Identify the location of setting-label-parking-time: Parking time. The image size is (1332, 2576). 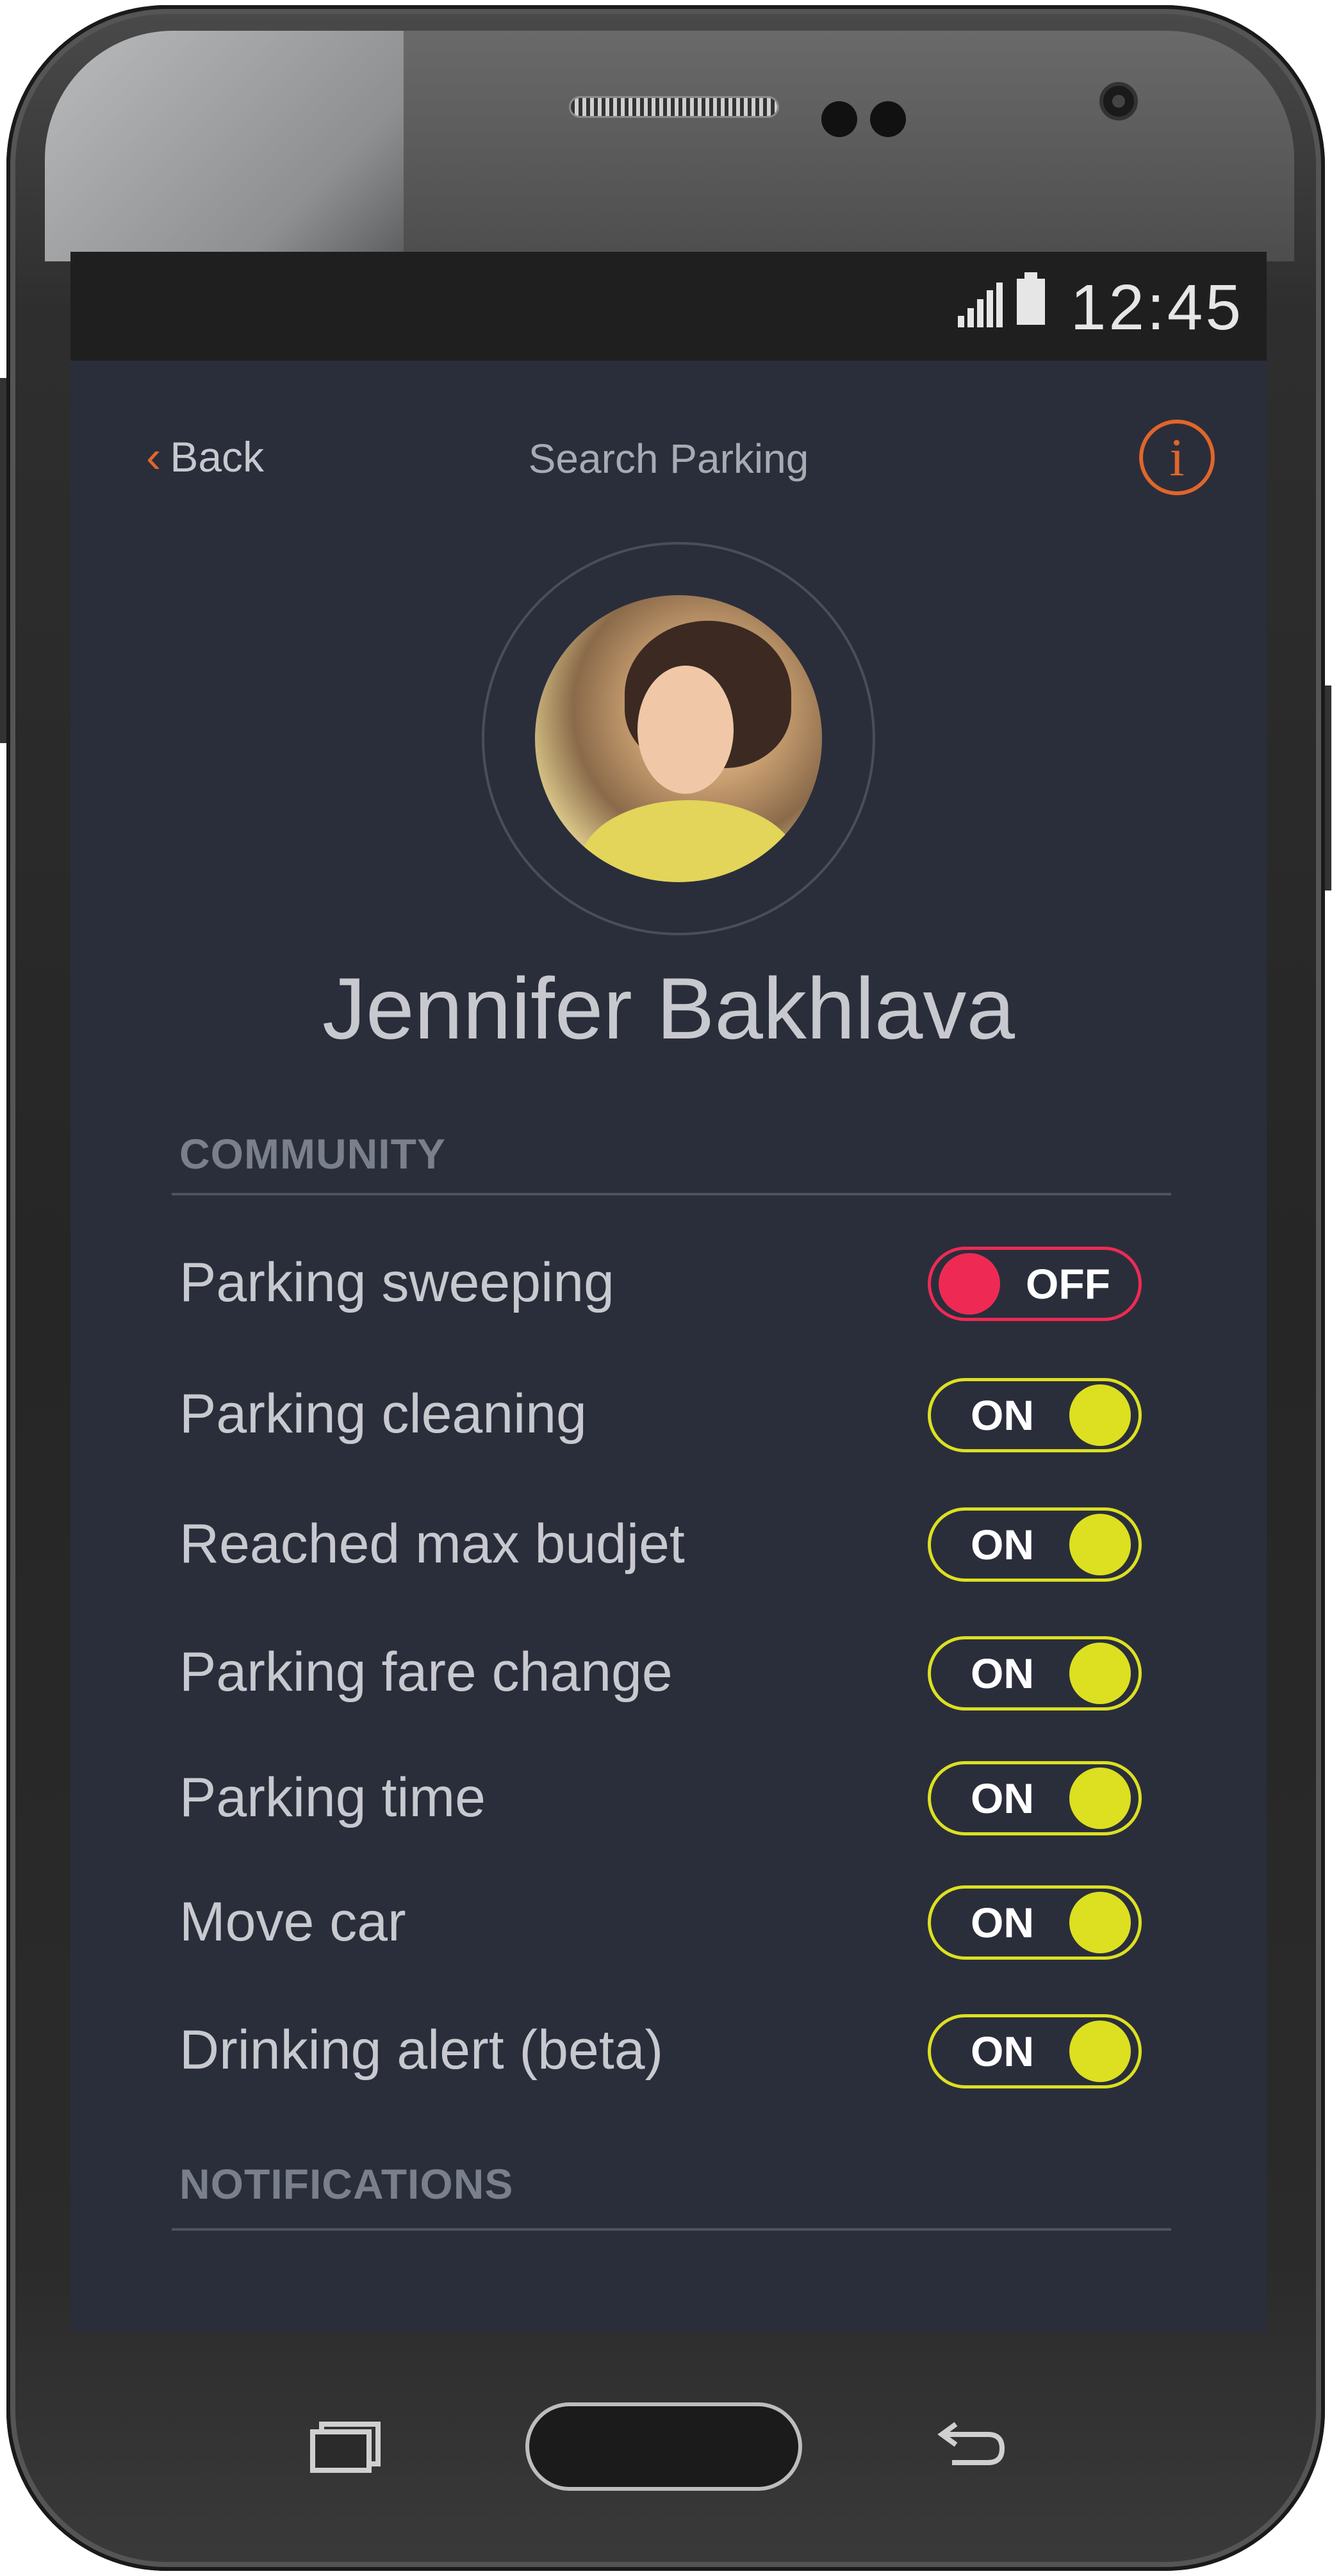
(332, 1798).